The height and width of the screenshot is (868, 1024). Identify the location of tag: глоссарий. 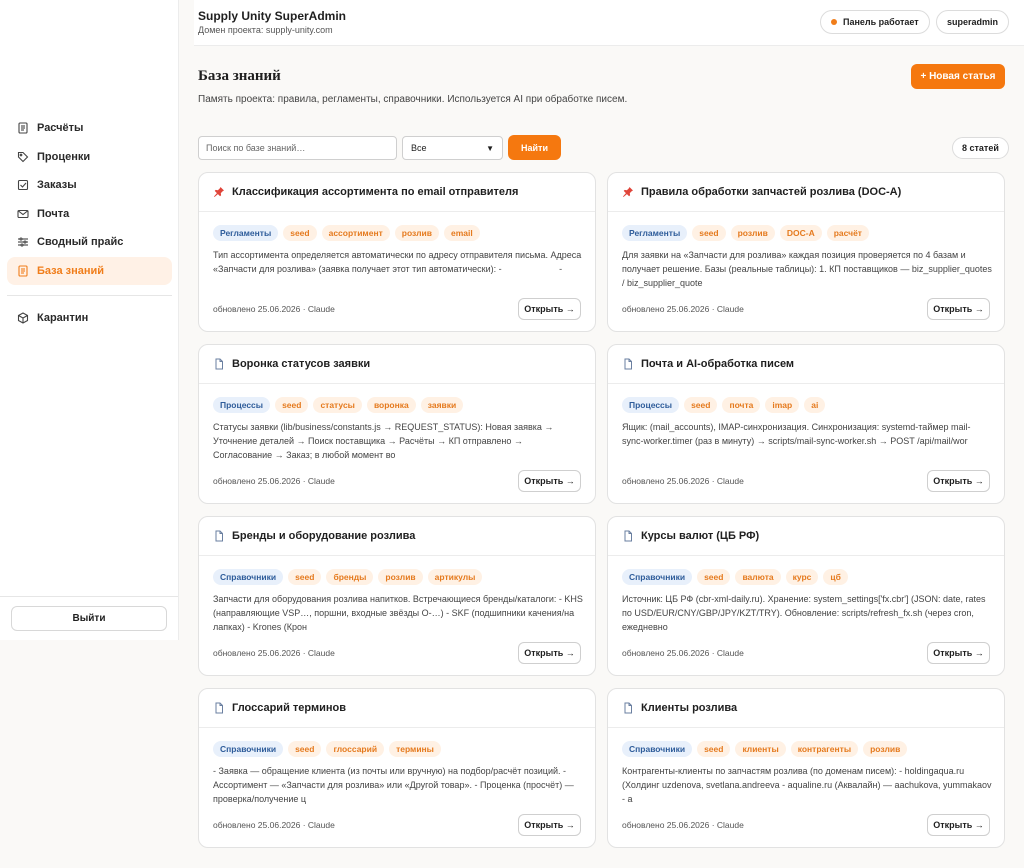
(355, 749).